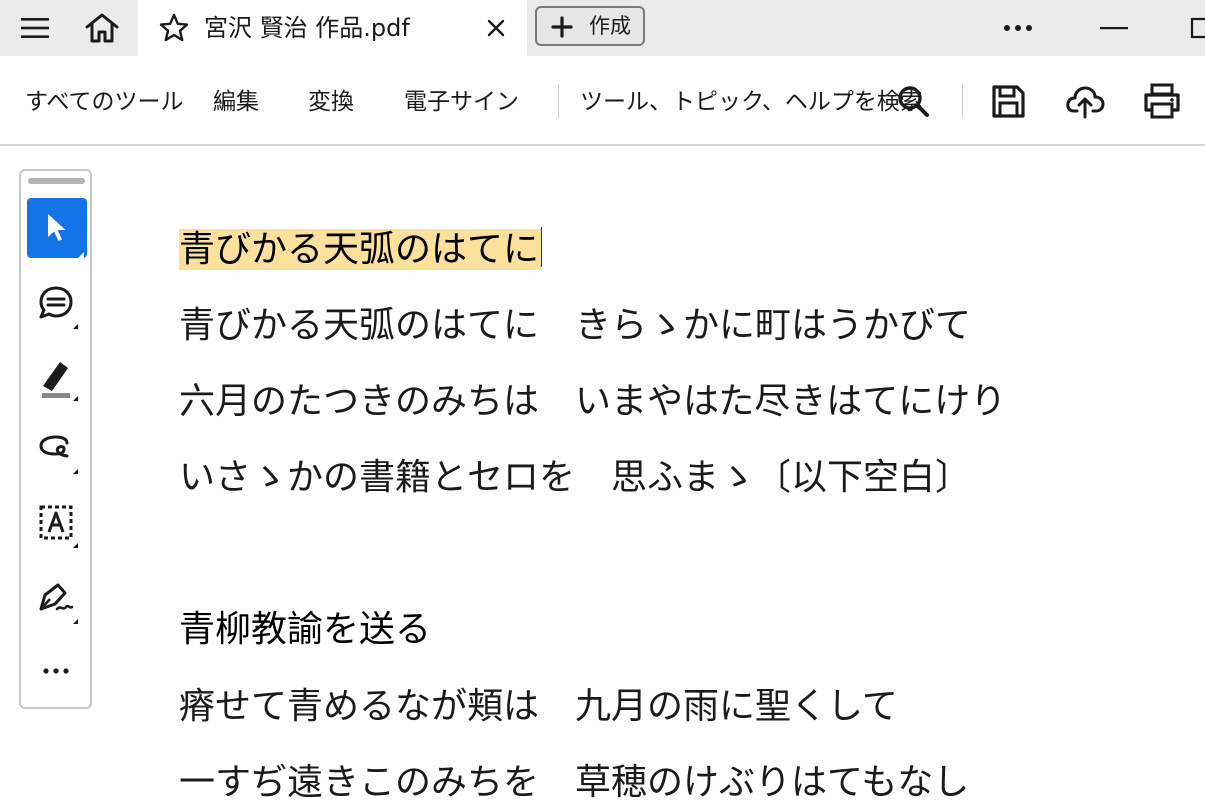 The image size is (1205, 811). Describe the element at coordinates (610, 26) in the screenshot. I see `create-button-label: 作成` at that location.